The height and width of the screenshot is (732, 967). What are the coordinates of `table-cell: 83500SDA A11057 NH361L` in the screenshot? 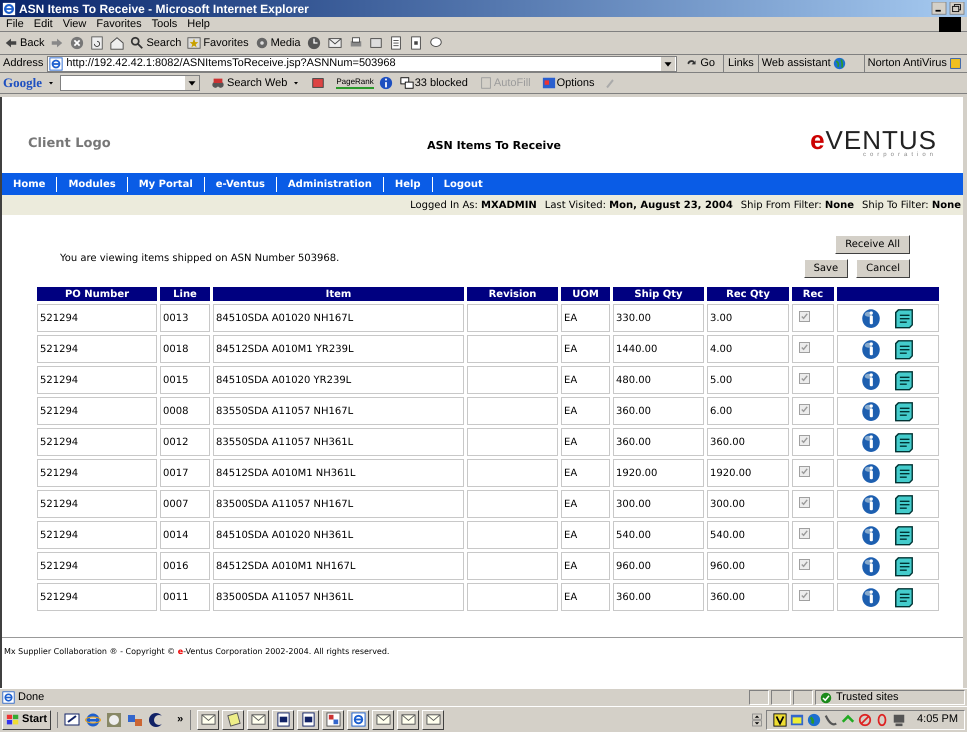 It's located at (338, 597).